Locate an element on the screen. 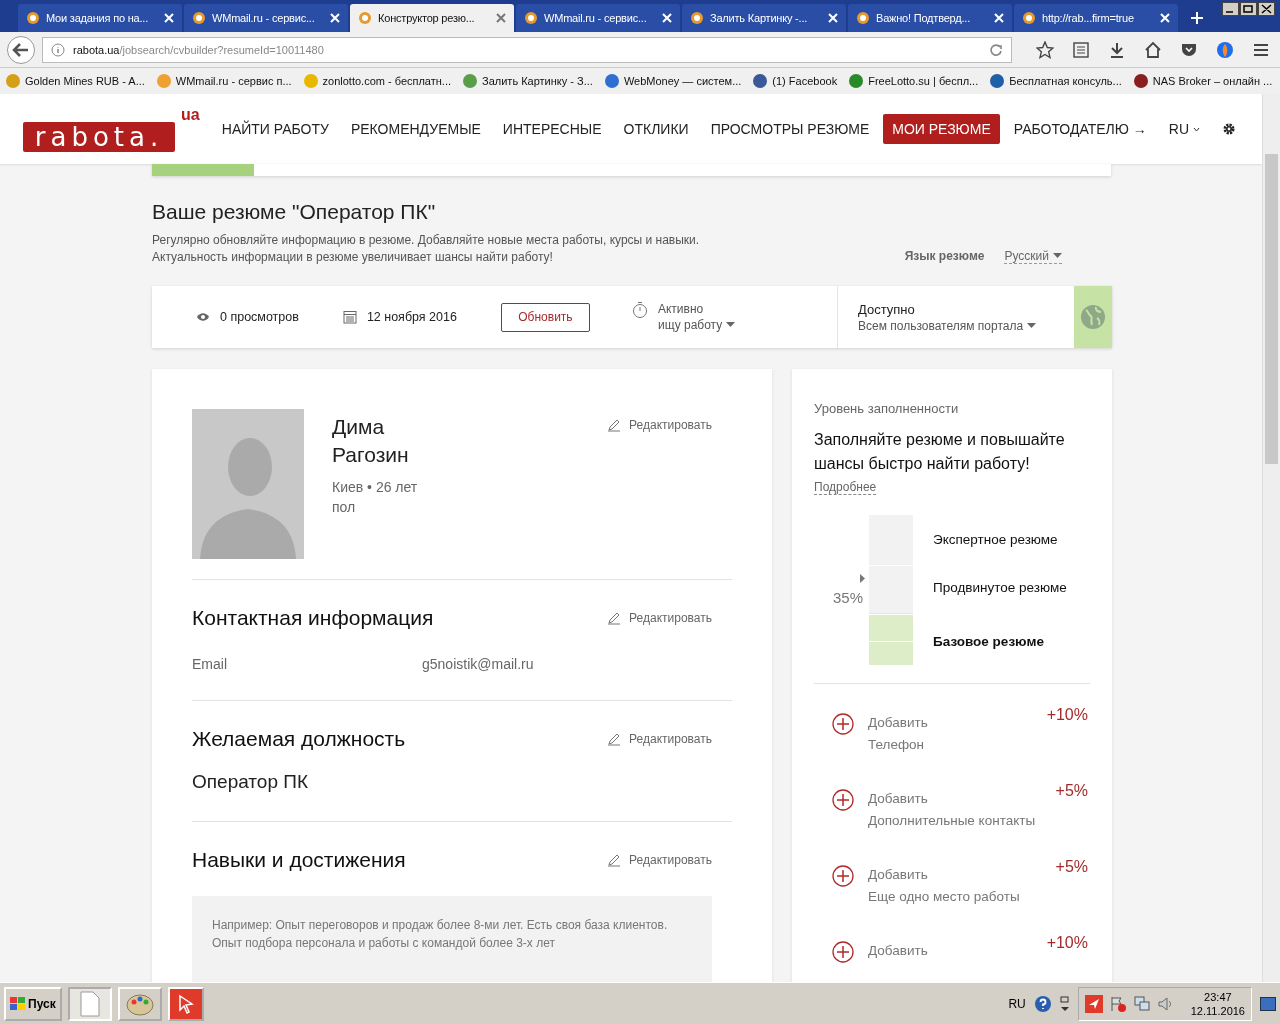  section-title: Контактная информация is located at coordinates (313, 618).